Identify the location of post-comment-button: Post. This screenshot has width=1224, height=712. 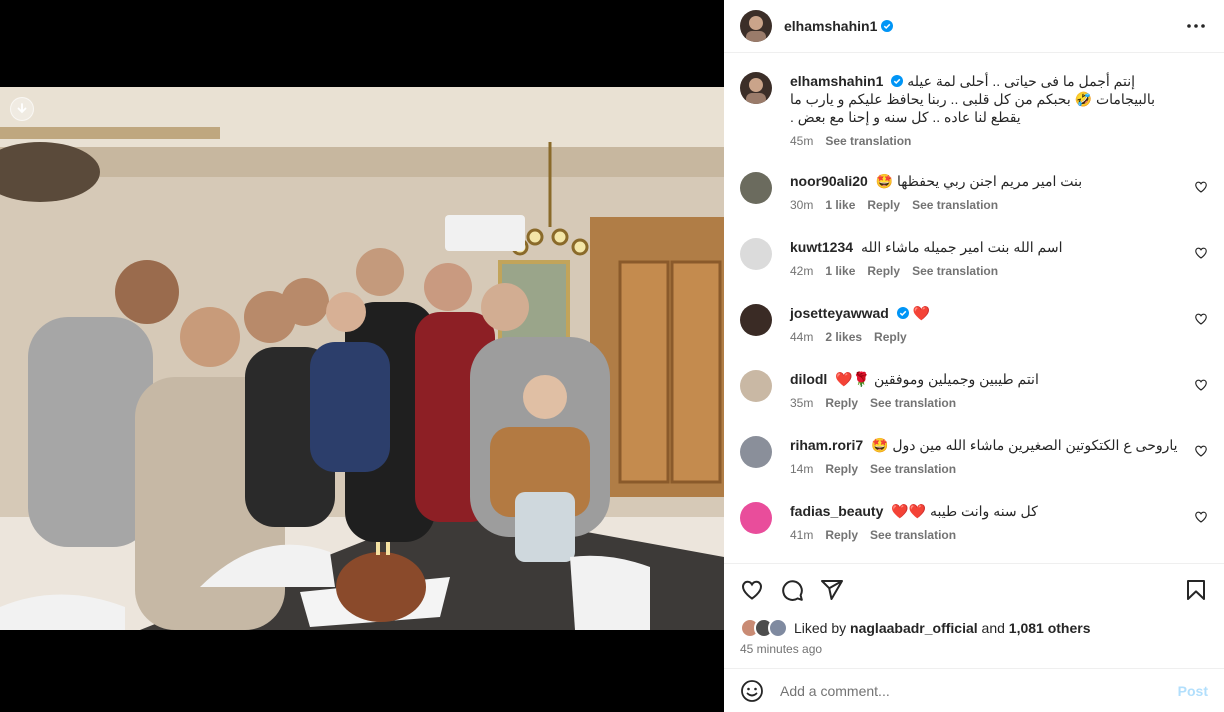
(1193, 691).